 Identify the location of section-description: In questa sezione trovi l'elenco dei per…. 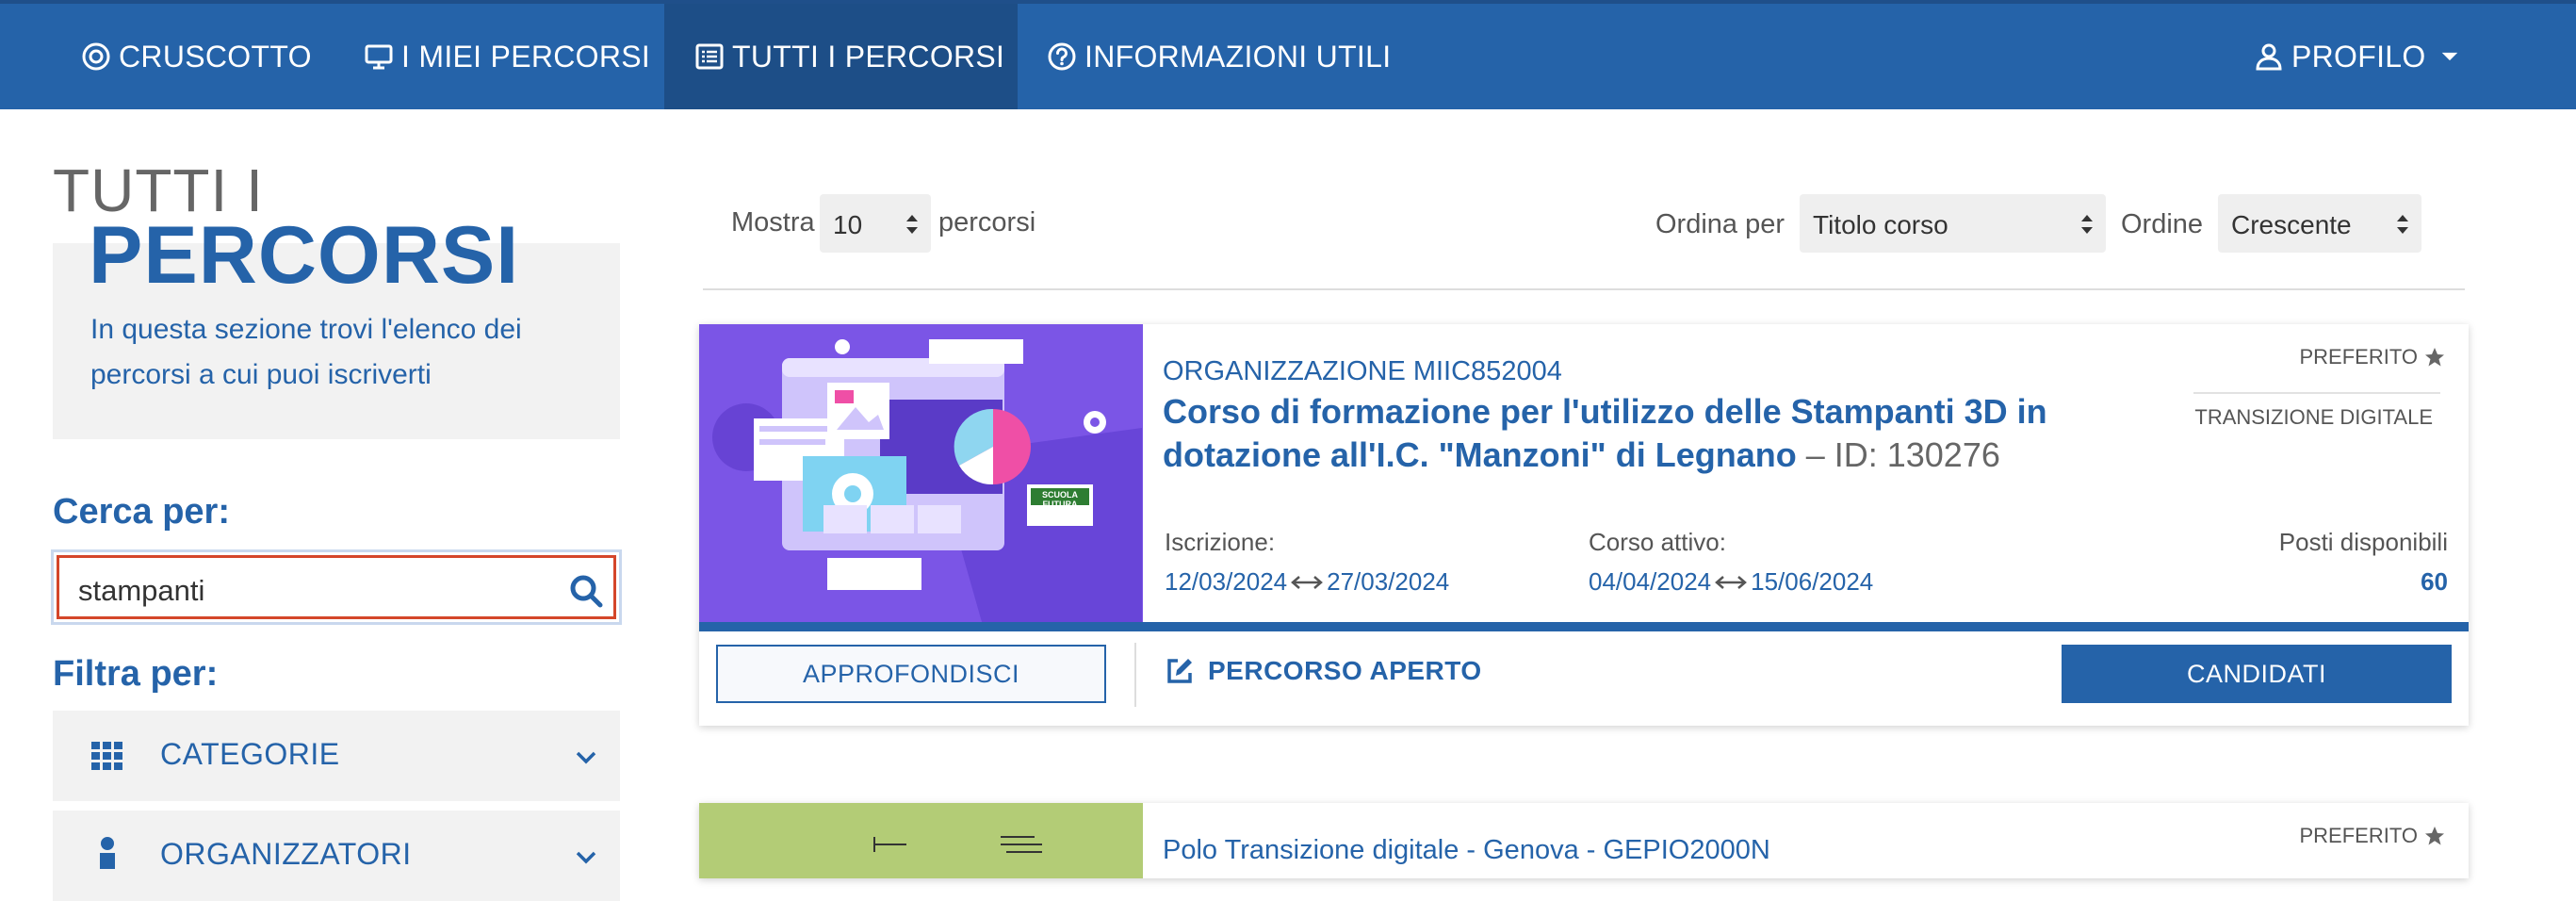
(306, 352).